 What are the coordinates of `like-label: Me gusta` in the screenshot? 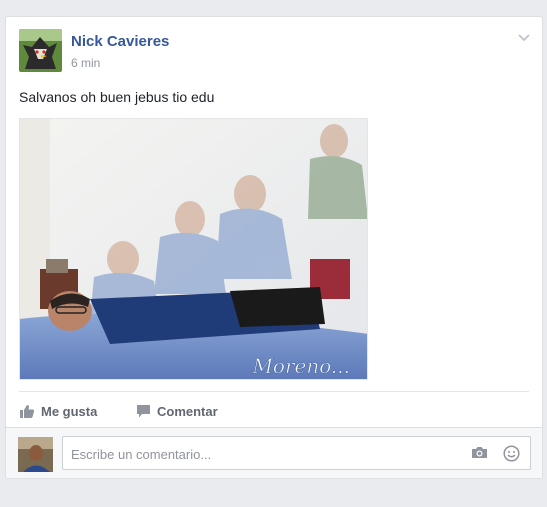 It's located at (69, 411).